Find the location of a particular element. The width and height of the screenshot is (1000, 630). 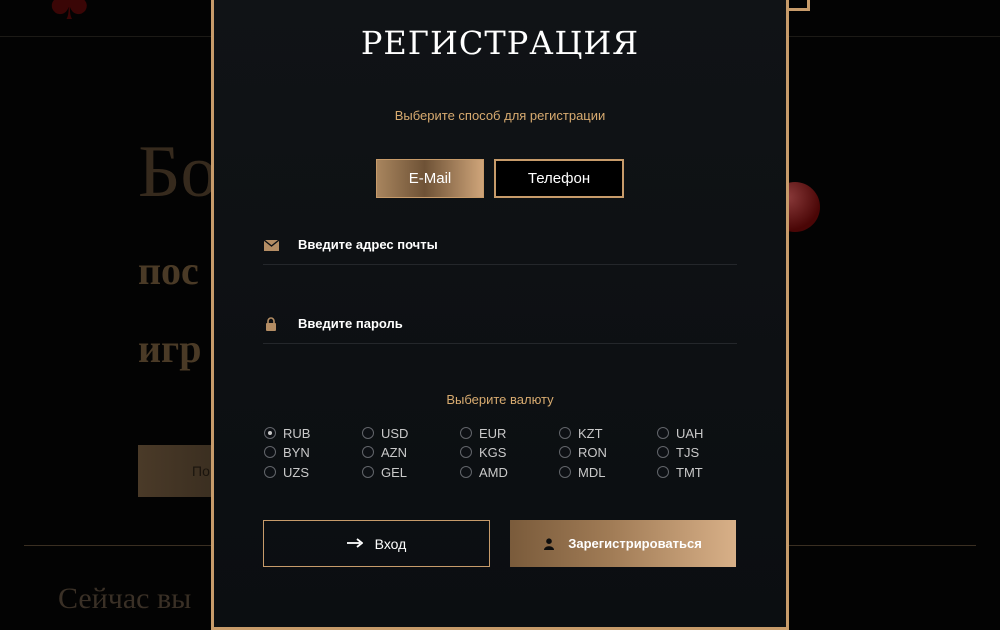

currency-label: UAH is located at coordinates (690, 433).